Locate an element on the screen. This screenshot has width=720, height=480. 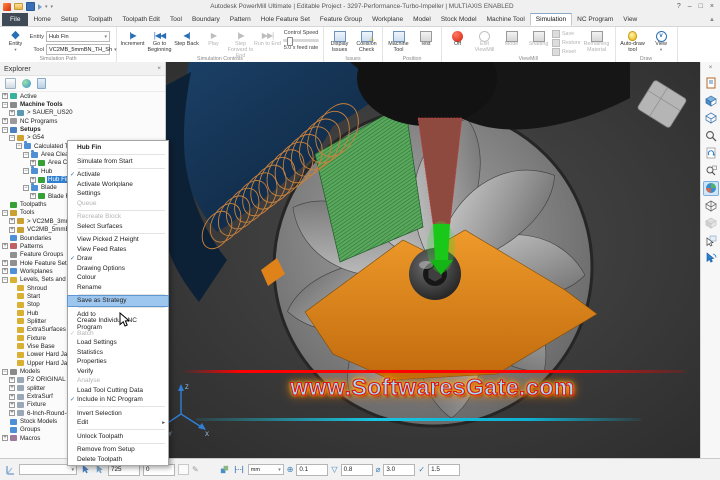
tab-toolpath-edit: Toolpath Edit is located at coordinates (141, 19).